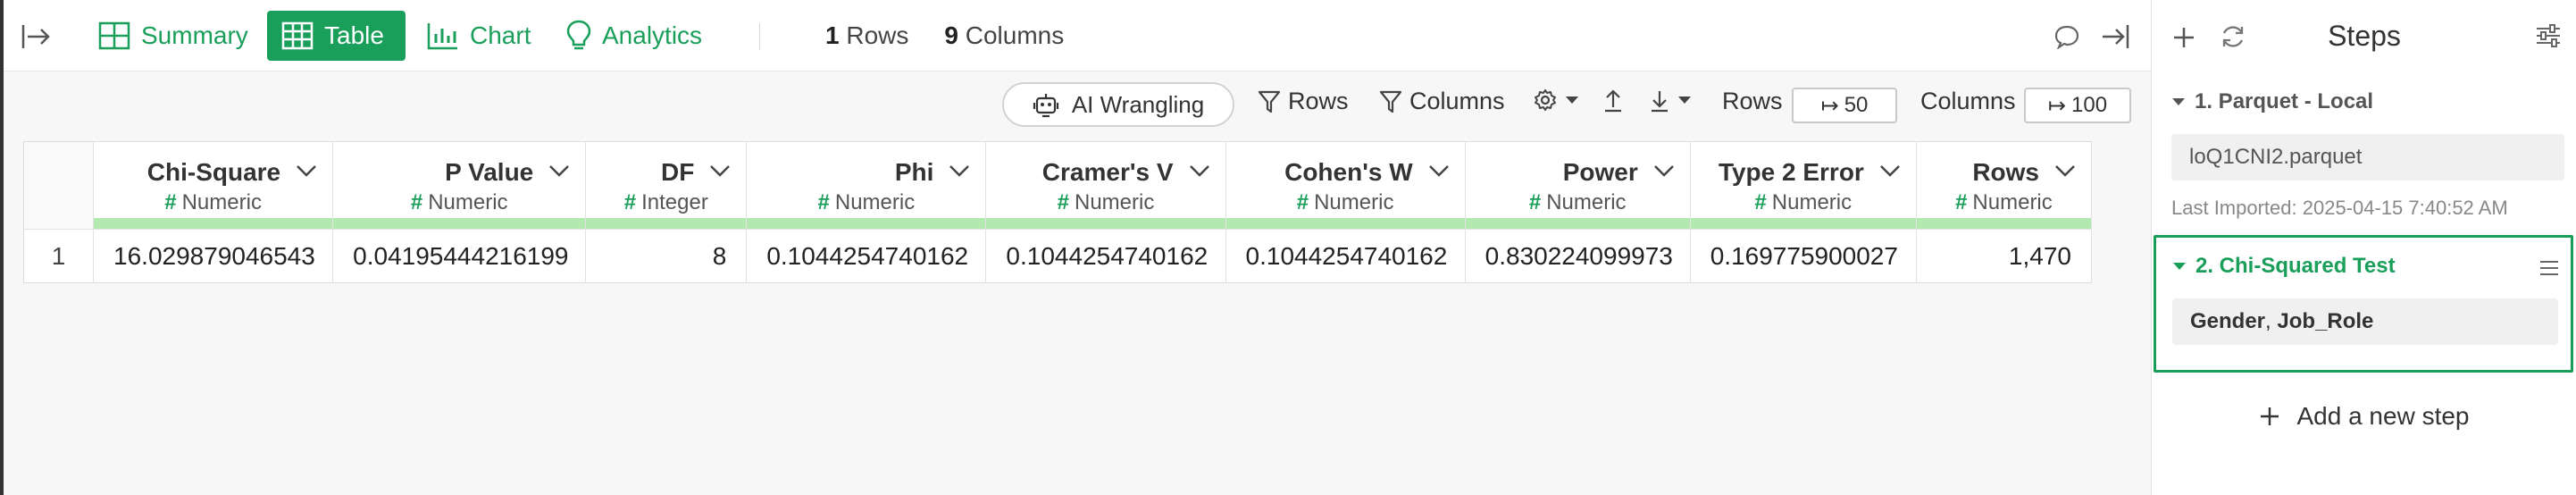  Describe the element at coordinates (460, 256) in the screenshot. I see `table-cell: 0.04195444216199` at that location.